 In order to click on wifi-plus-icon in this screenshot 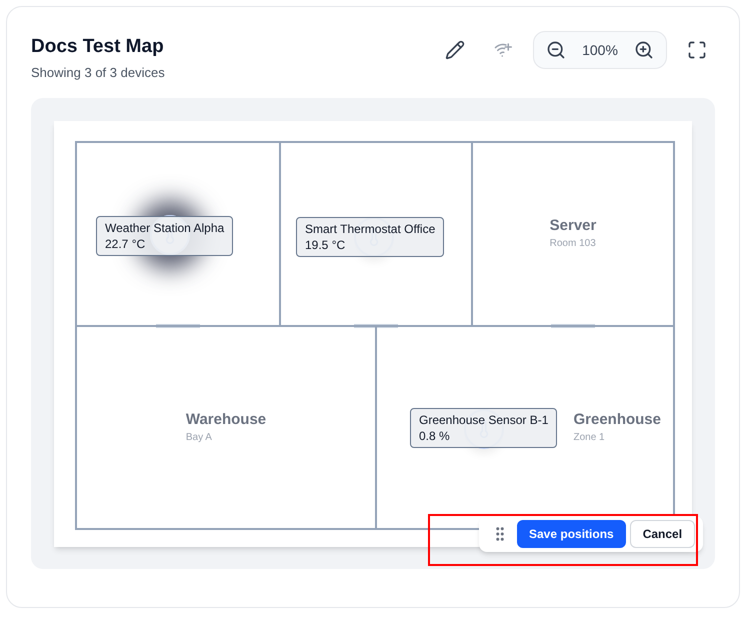, I will do `click(503, 50)`.